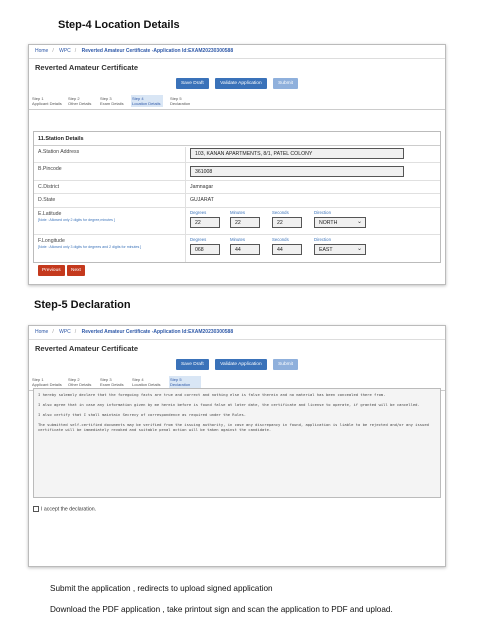 This screenshot has width=494, height=624. What do you see at coordinates (202, 187) in the screenshot?
I see `district-value: Jamnagar` at bounding box center [202, 187].